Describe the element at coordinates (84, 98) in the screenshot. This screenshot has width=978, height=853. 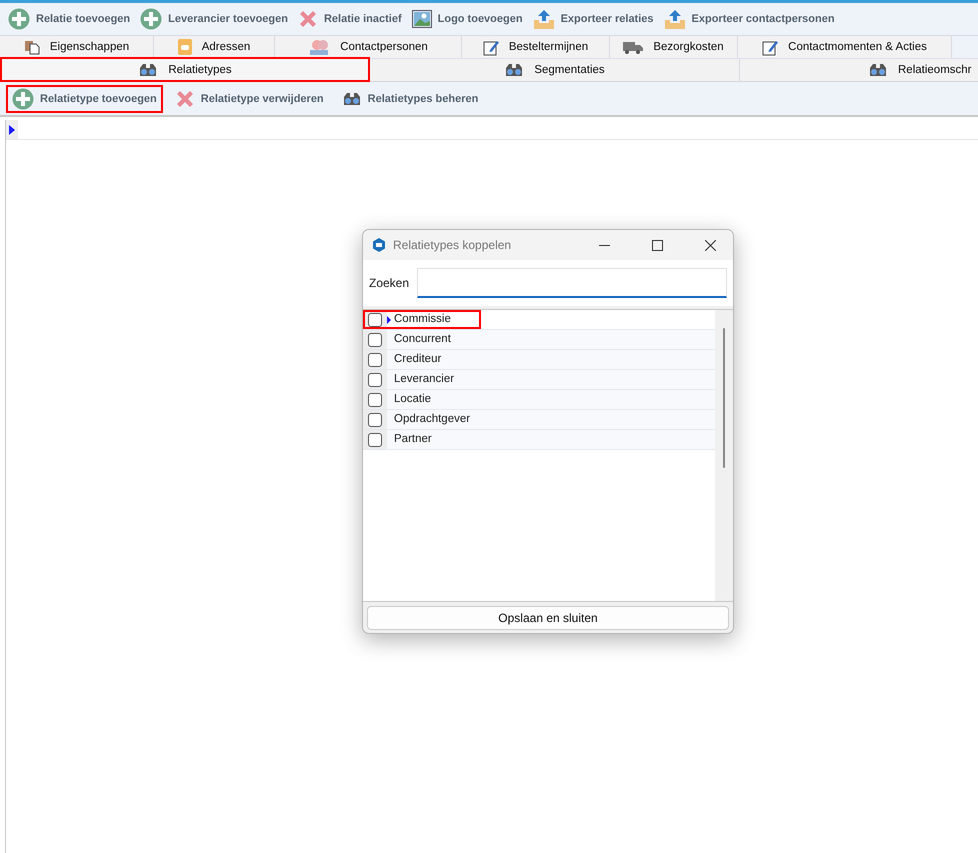
I see `toolbar-button: Relatietype toevoegen` at that location.